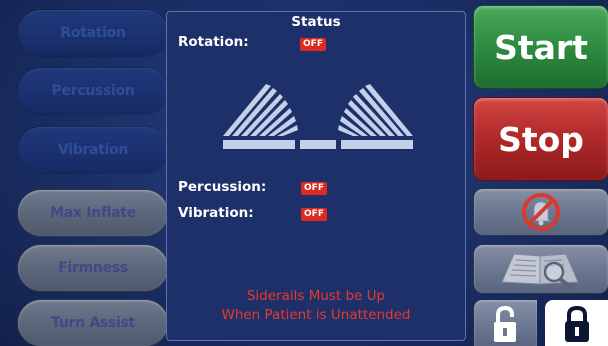  I want to click on bed-rotation-graphic, so click(318, 116).